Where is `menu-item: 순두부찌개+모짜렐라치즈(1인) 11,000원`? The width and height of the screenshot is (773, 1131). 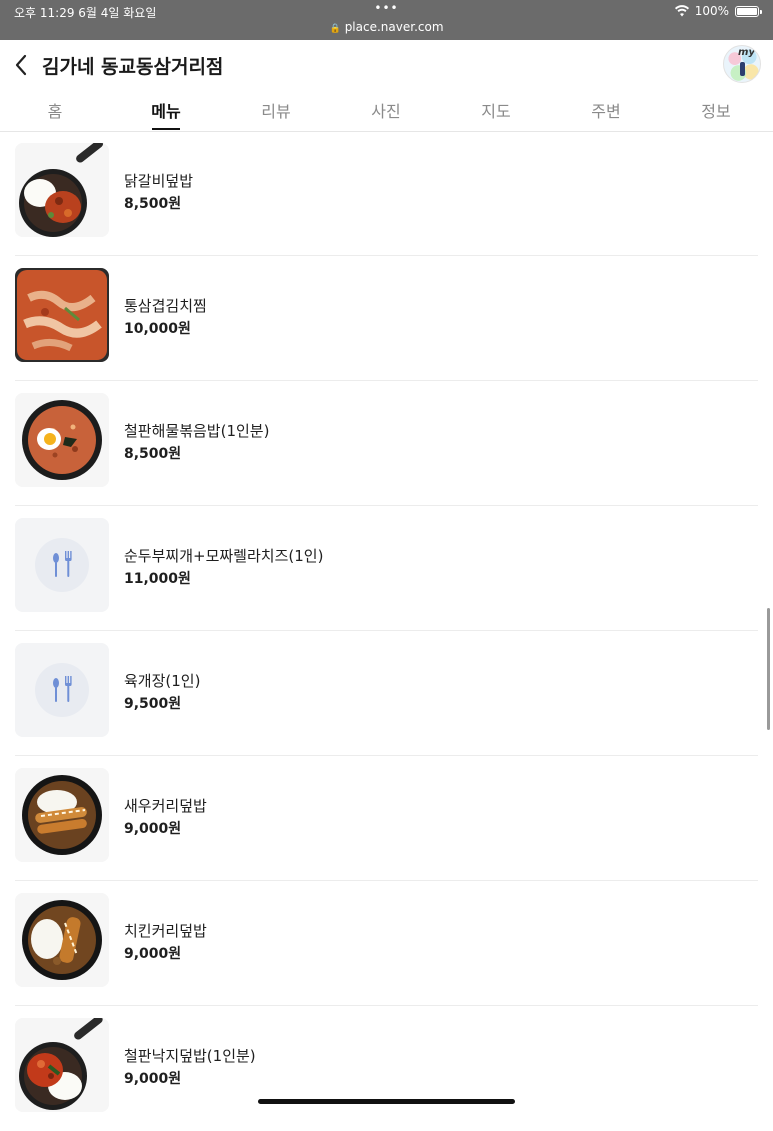
menu-item: 순두부찌개+모짜렐라치즈(1인) 11,000원 is located at coordinates (386, 568).